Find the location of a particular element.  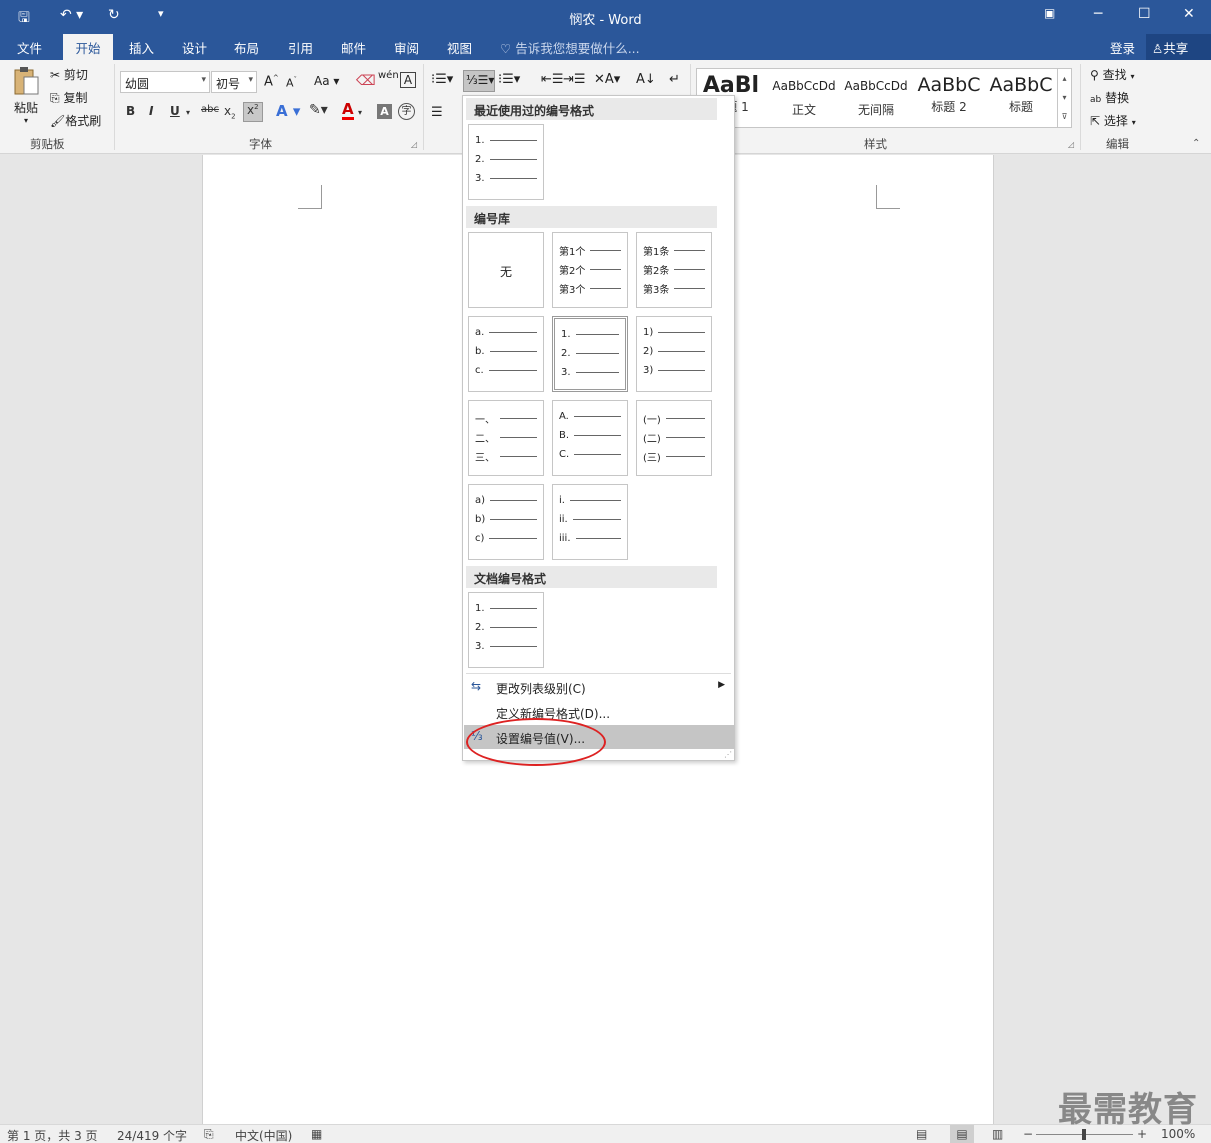

page-count: 第 1 页，共 3 页 is located at coordinates (52, 1135).